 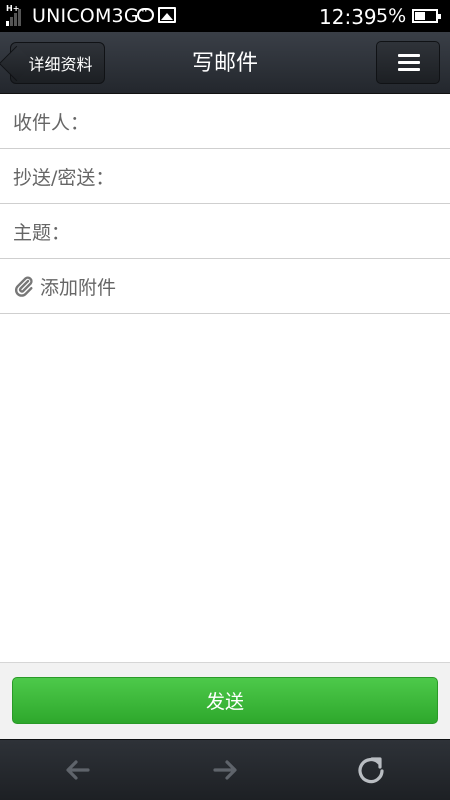 What do you see at coordinates (391, 16) in the screenshot?
I see `battery-percentage: 5%` at bounding box center [391, 16].